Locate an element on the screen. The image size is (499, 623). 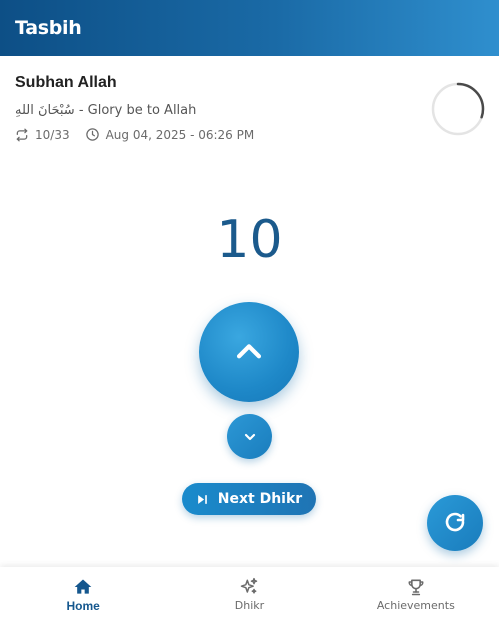
skip-next-icon is located at coordinates (202, 499).